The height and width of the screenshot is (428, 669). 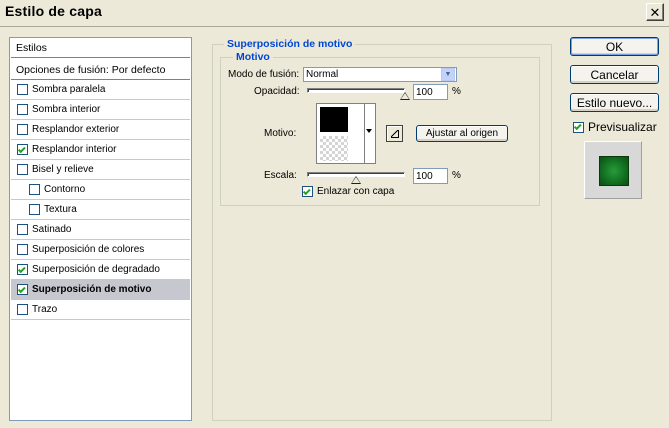 I want to click on style-item-contorno: Contorno, so click(x=100, y=190).